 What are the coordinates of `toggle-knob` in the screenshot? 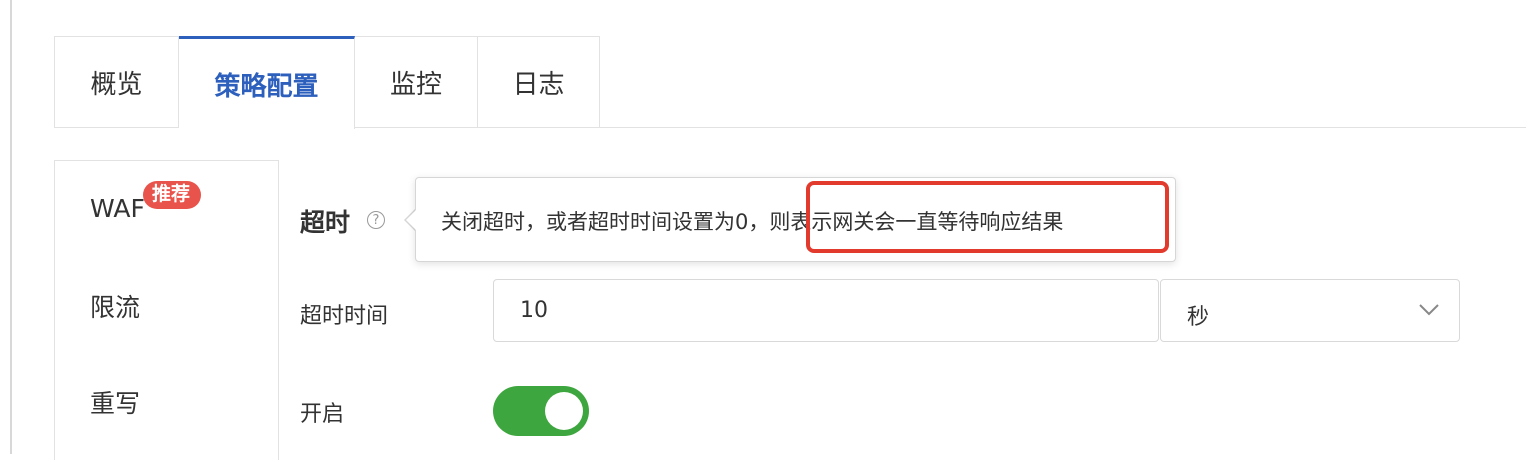 It's located at (564, 411).